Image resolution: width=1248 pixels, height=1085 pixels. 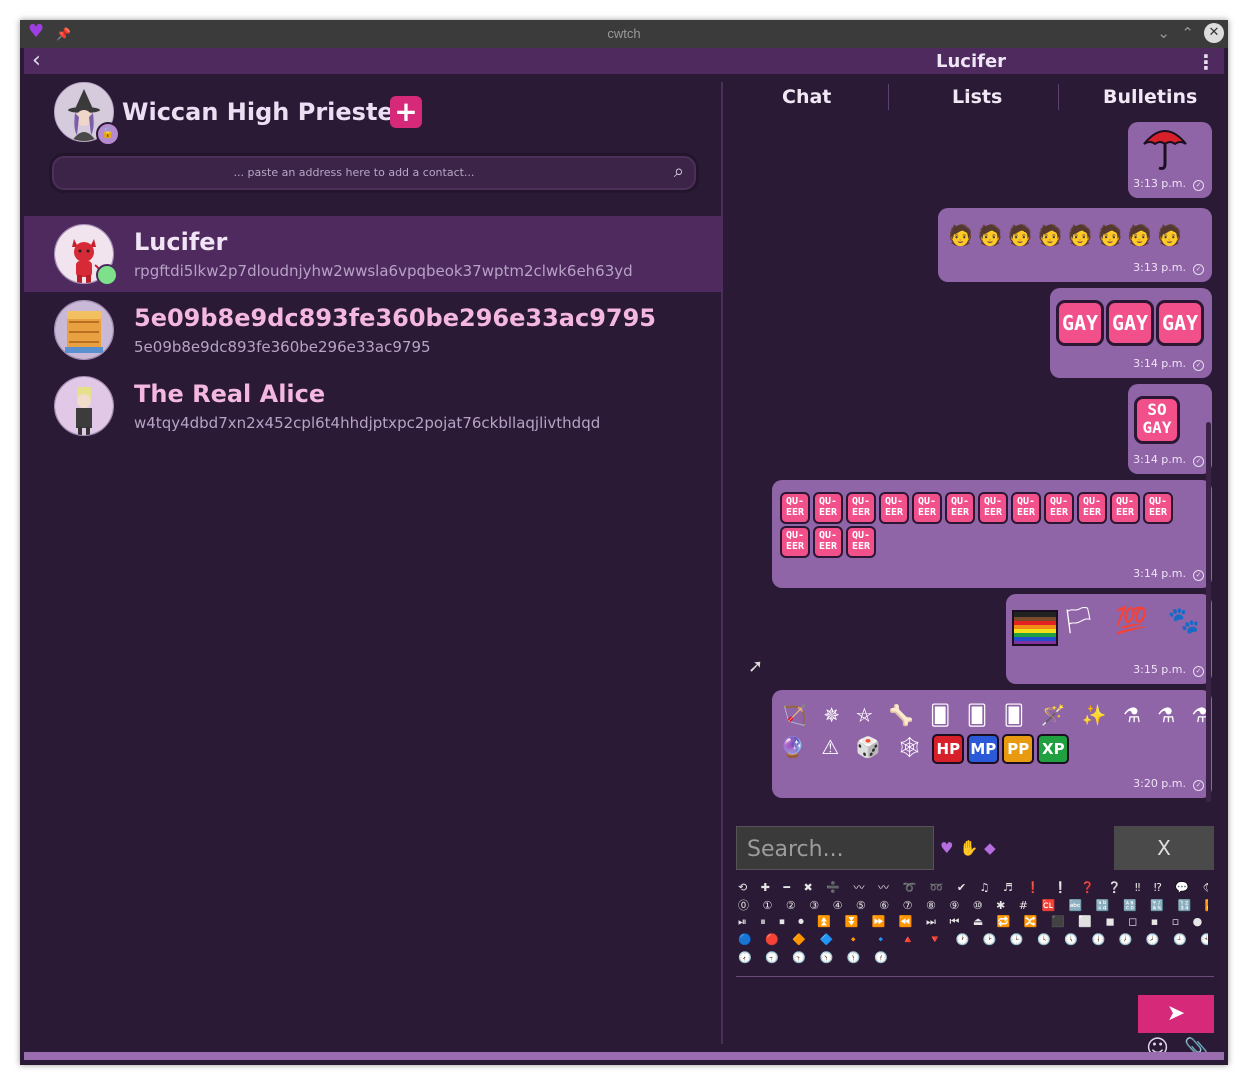 I want to click on message-emoji: 🏹 ✵ ⛤ 🦴 🂠 🂠 🂠 🪄 ✨ ⚗ ⚗ ⚗ ⚗, so click(x=999, y=715).